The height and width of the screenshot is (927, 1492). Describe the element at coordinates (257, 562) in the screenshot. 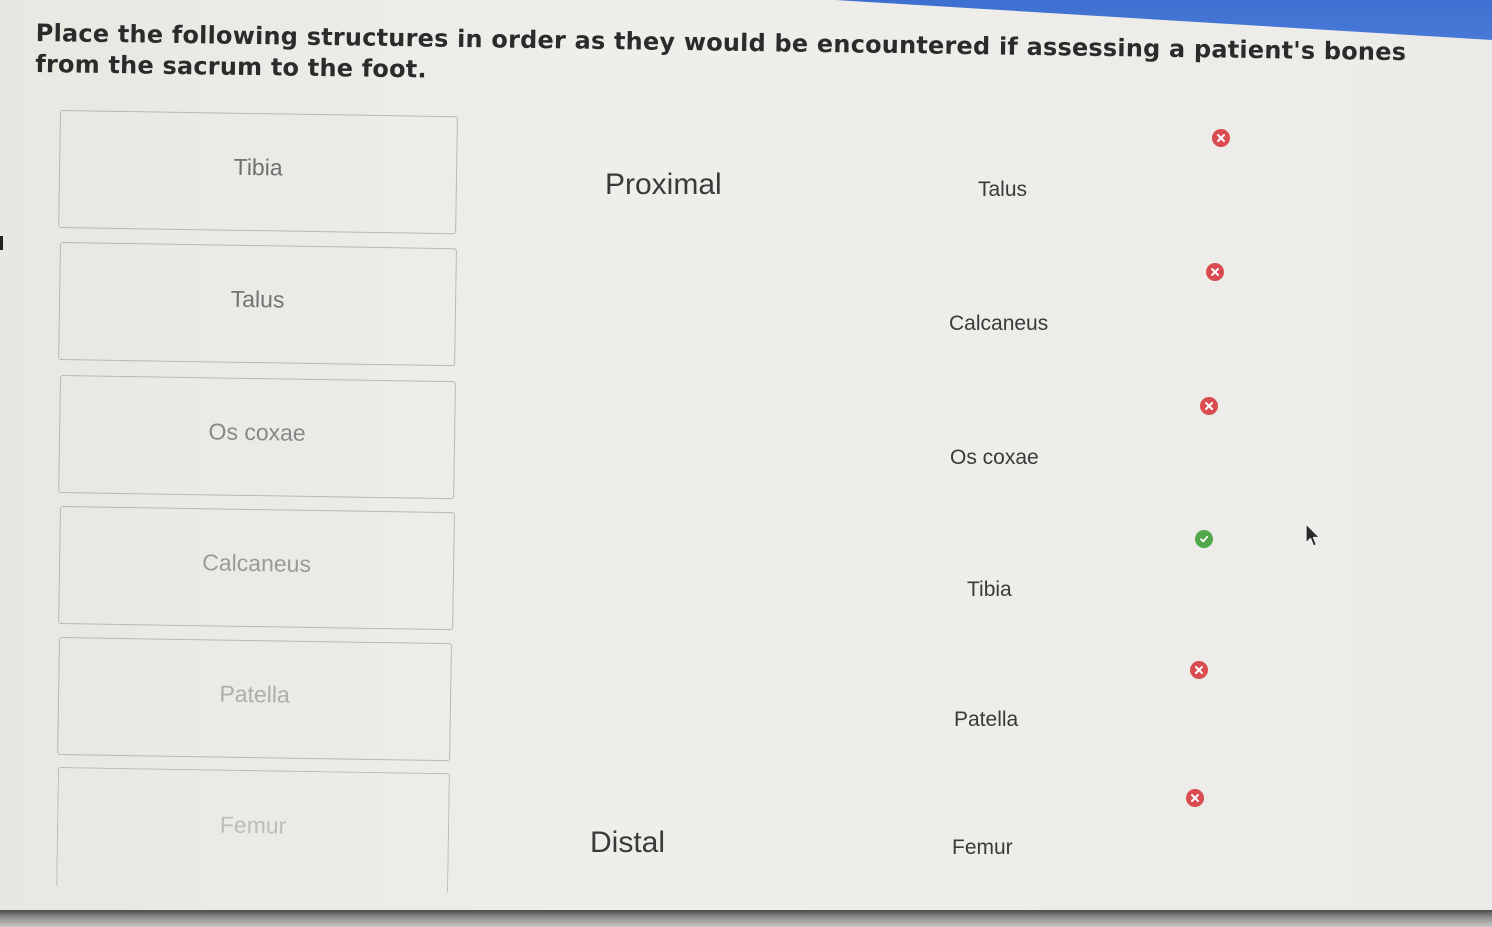

I see `choice-label: Calcaneus` at that location.